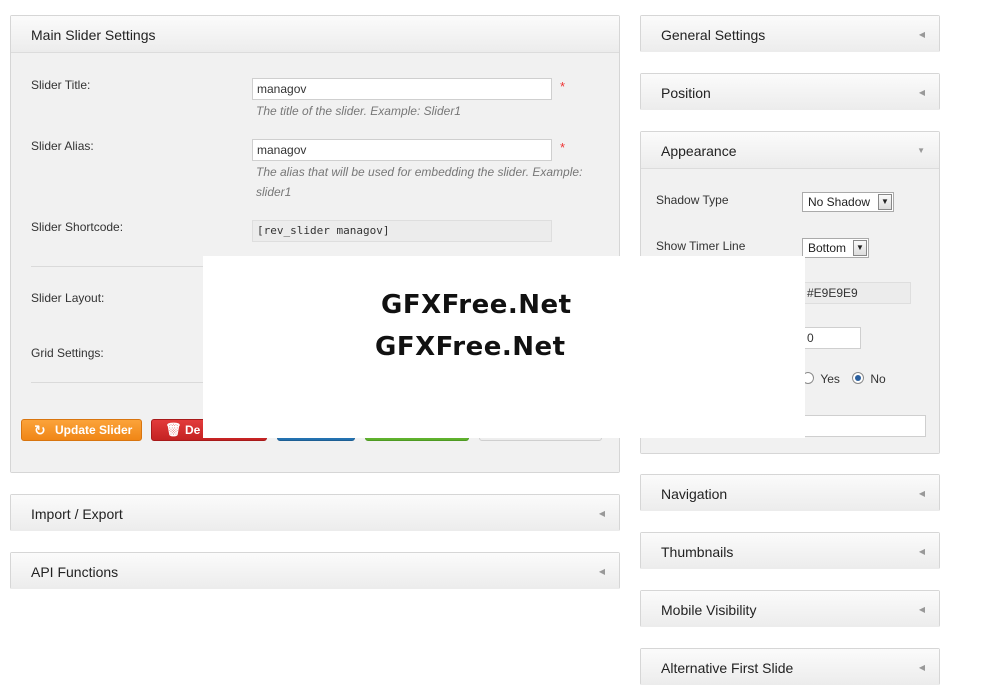  What do you see at coordinates (94, 430) in the screenshot?
I see `update-slider-label: Update Slider` at bounding box center [94, 430].